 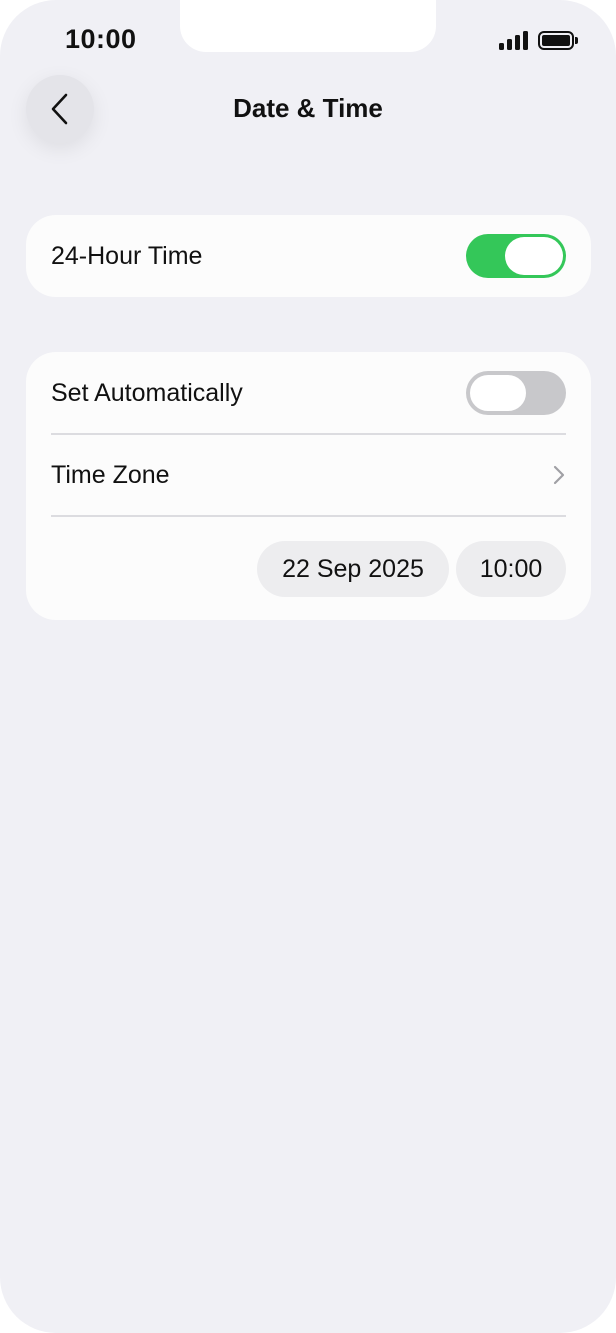 I want to click on hour24-label: 24-Hour Time, so click(x=127, y=255).